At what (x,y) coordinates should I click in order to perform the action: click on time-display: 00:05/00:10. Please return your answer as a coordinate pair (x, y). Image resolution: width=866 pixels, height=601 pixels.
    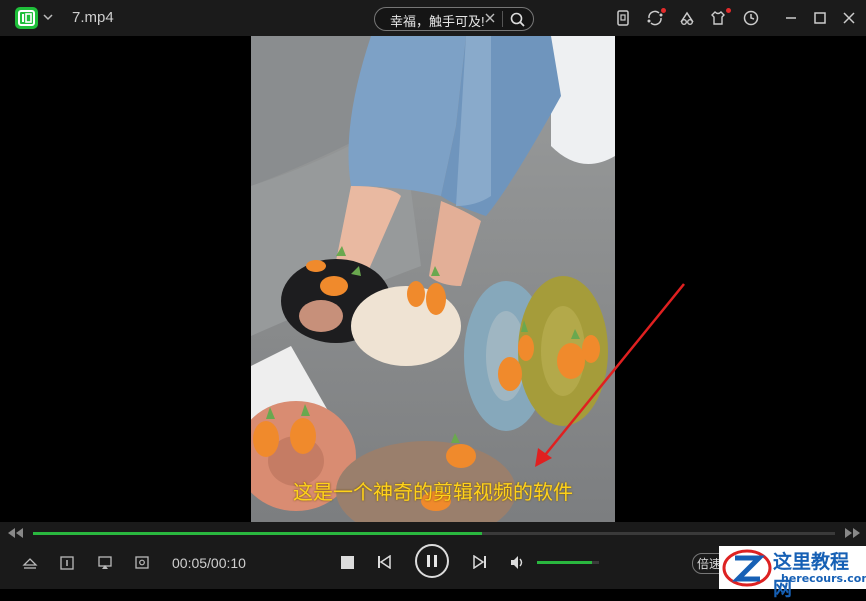
    Looking at the image, I should click on (209, 563).